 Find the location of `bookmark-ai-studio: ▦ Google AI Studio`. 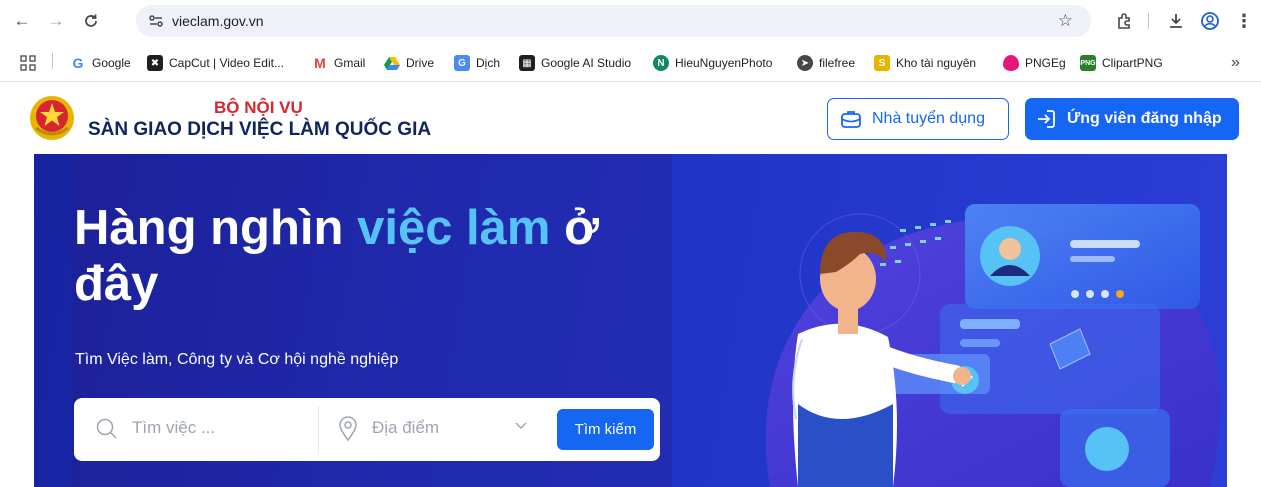

bookmark-ai-studio: ▦ Google AI Studio is located at coordinates (575, 63).